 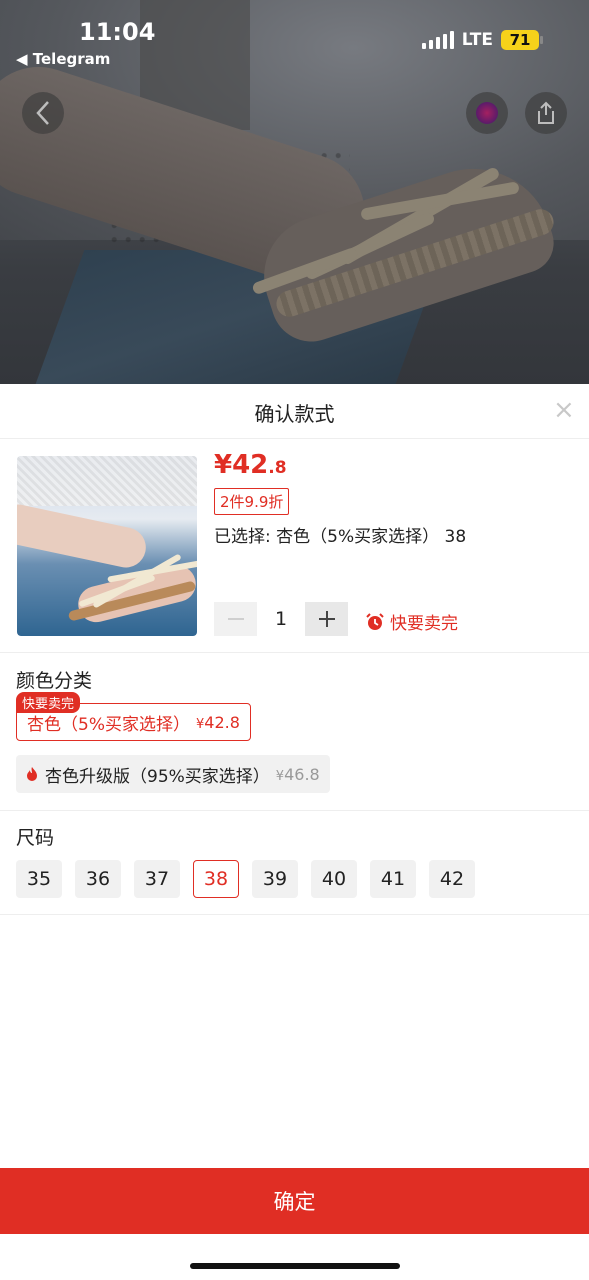 I want to click on color-option-name: 杏色升级版（95%买家选择）, so click(x=157, y=776).